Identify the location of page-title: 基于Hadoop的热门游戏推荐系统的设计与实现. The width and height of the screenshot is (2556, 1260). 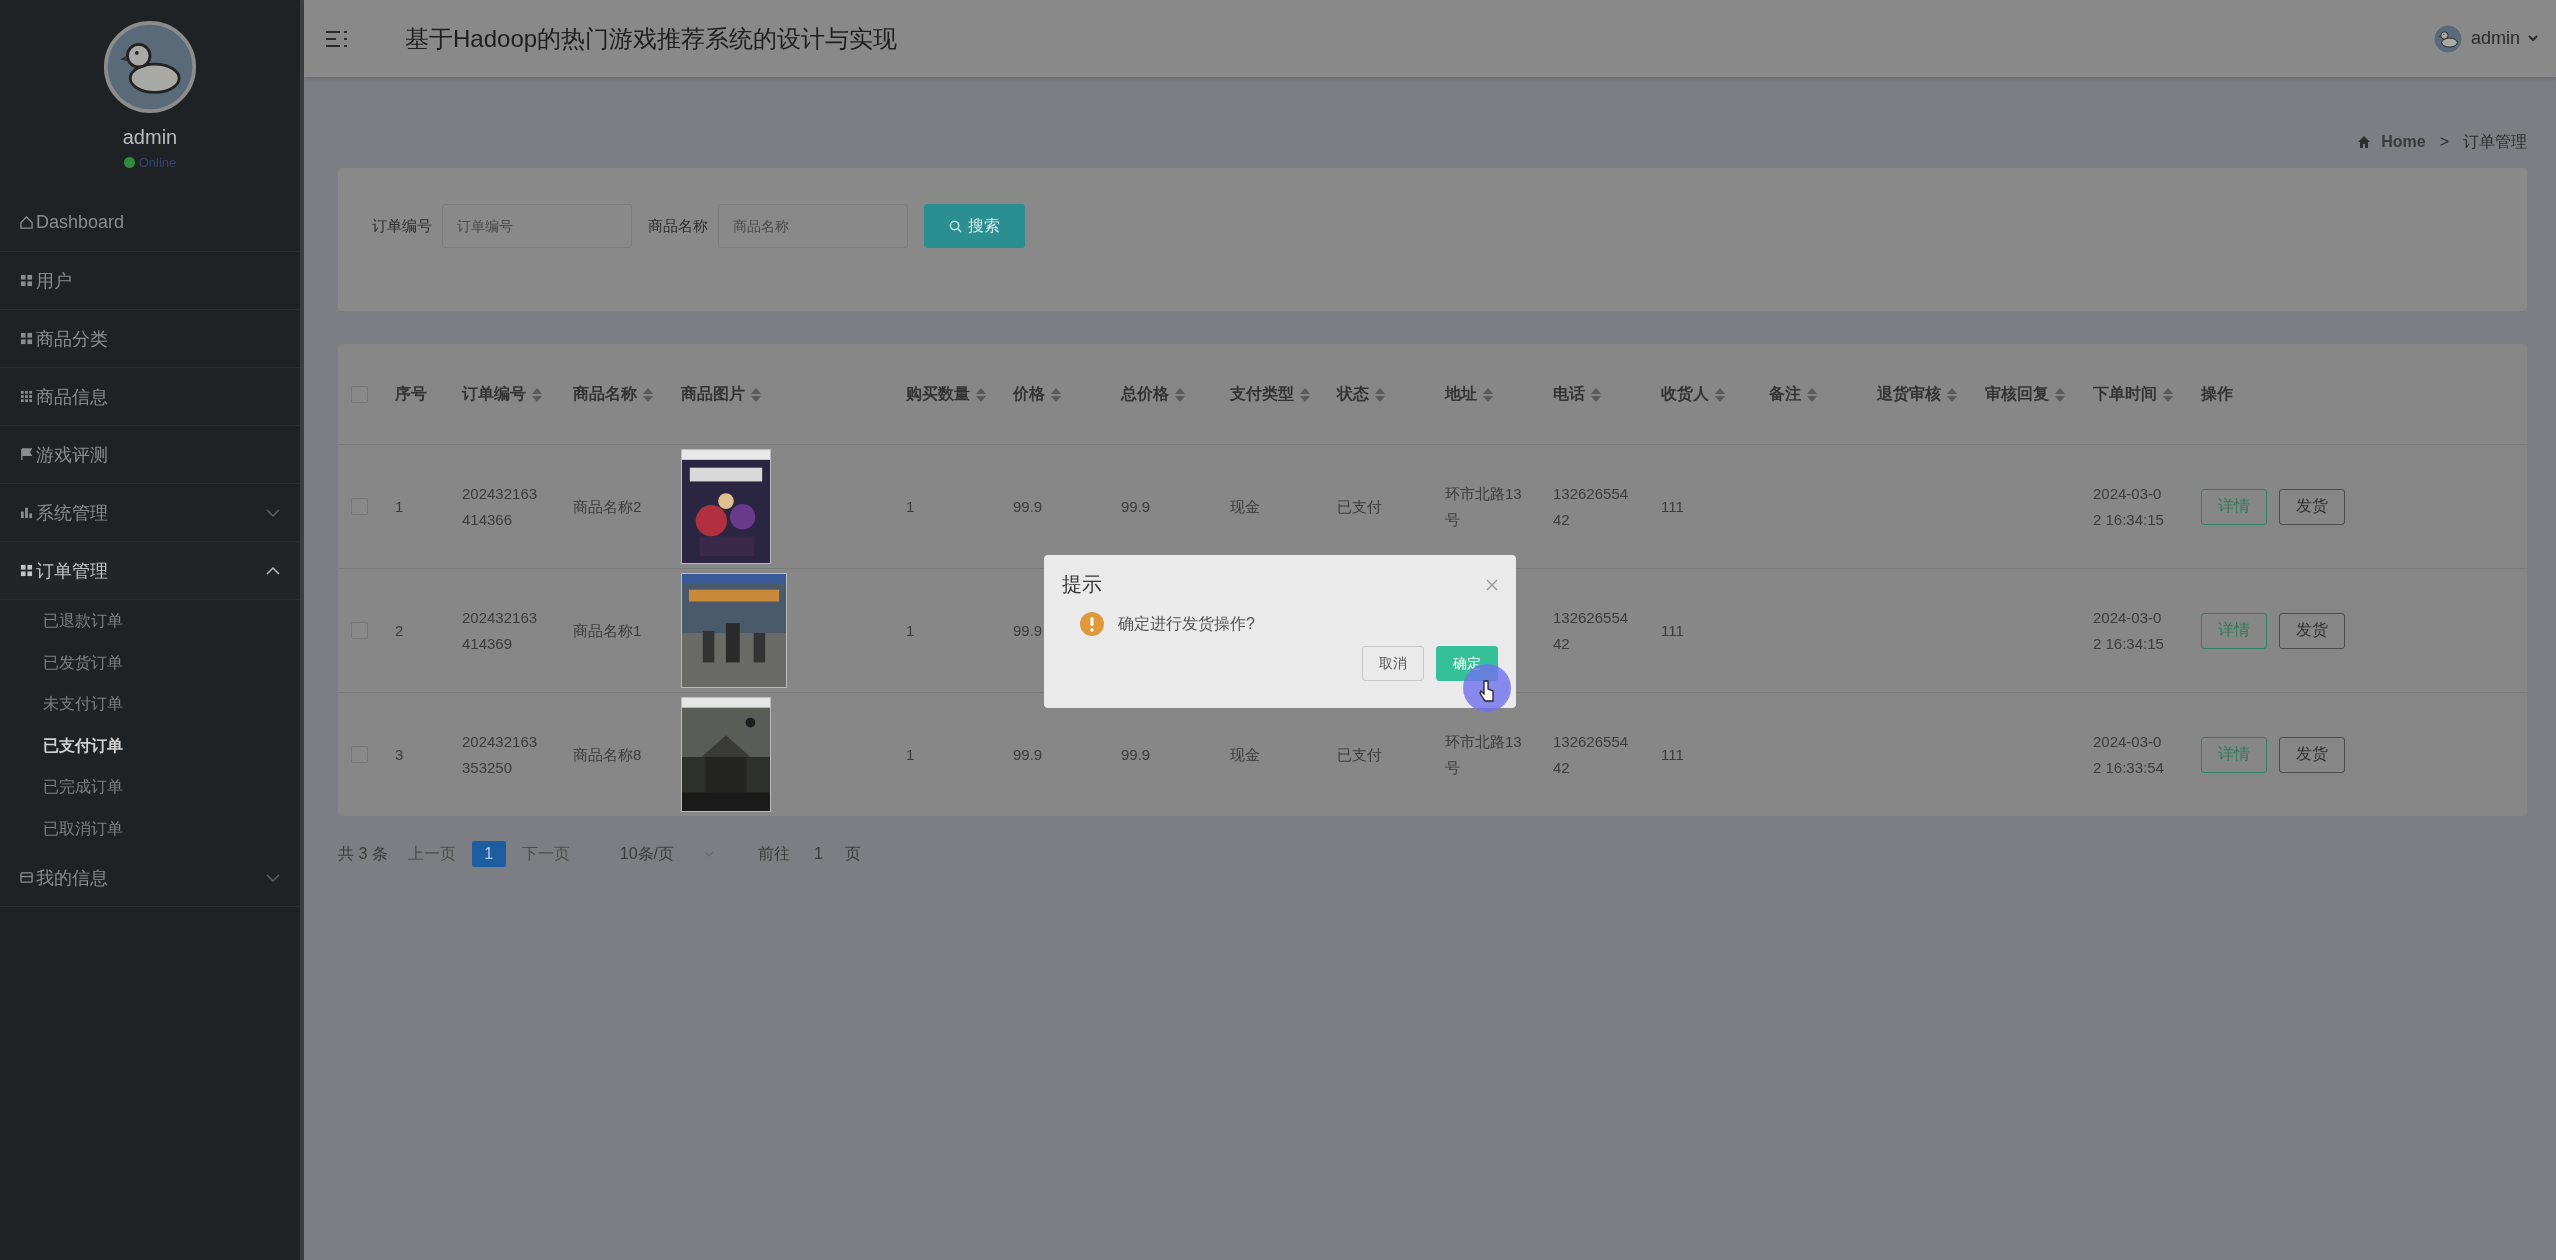
(652, 38).